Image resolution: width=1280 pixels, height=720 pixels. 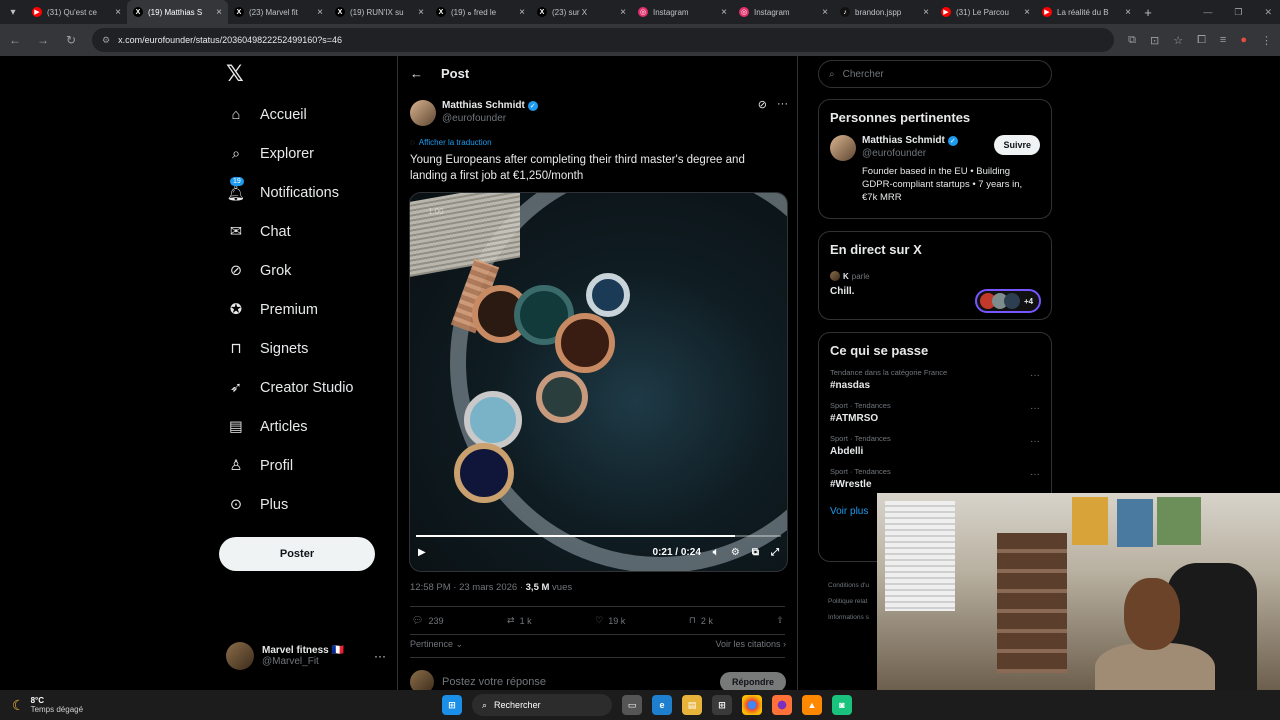 I want to click on author-name: Matthias Schmidt, so click(x=483, y=105).